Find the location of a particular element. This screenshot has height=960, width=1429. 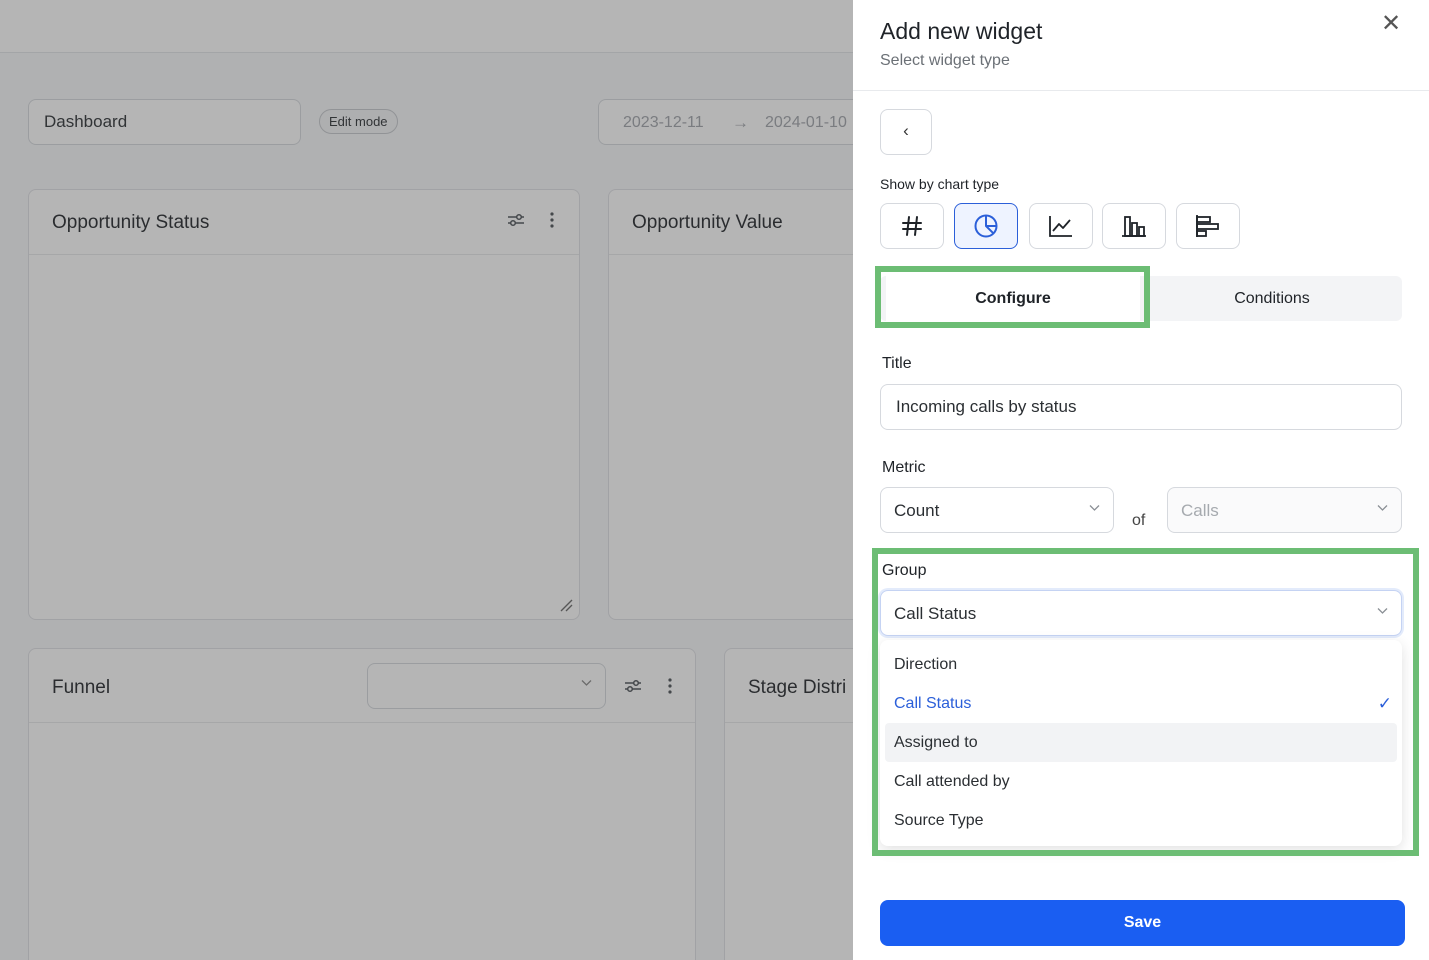

panel-header: Add new widget Select widget type ✕ is located at coordinates (1141, 45).